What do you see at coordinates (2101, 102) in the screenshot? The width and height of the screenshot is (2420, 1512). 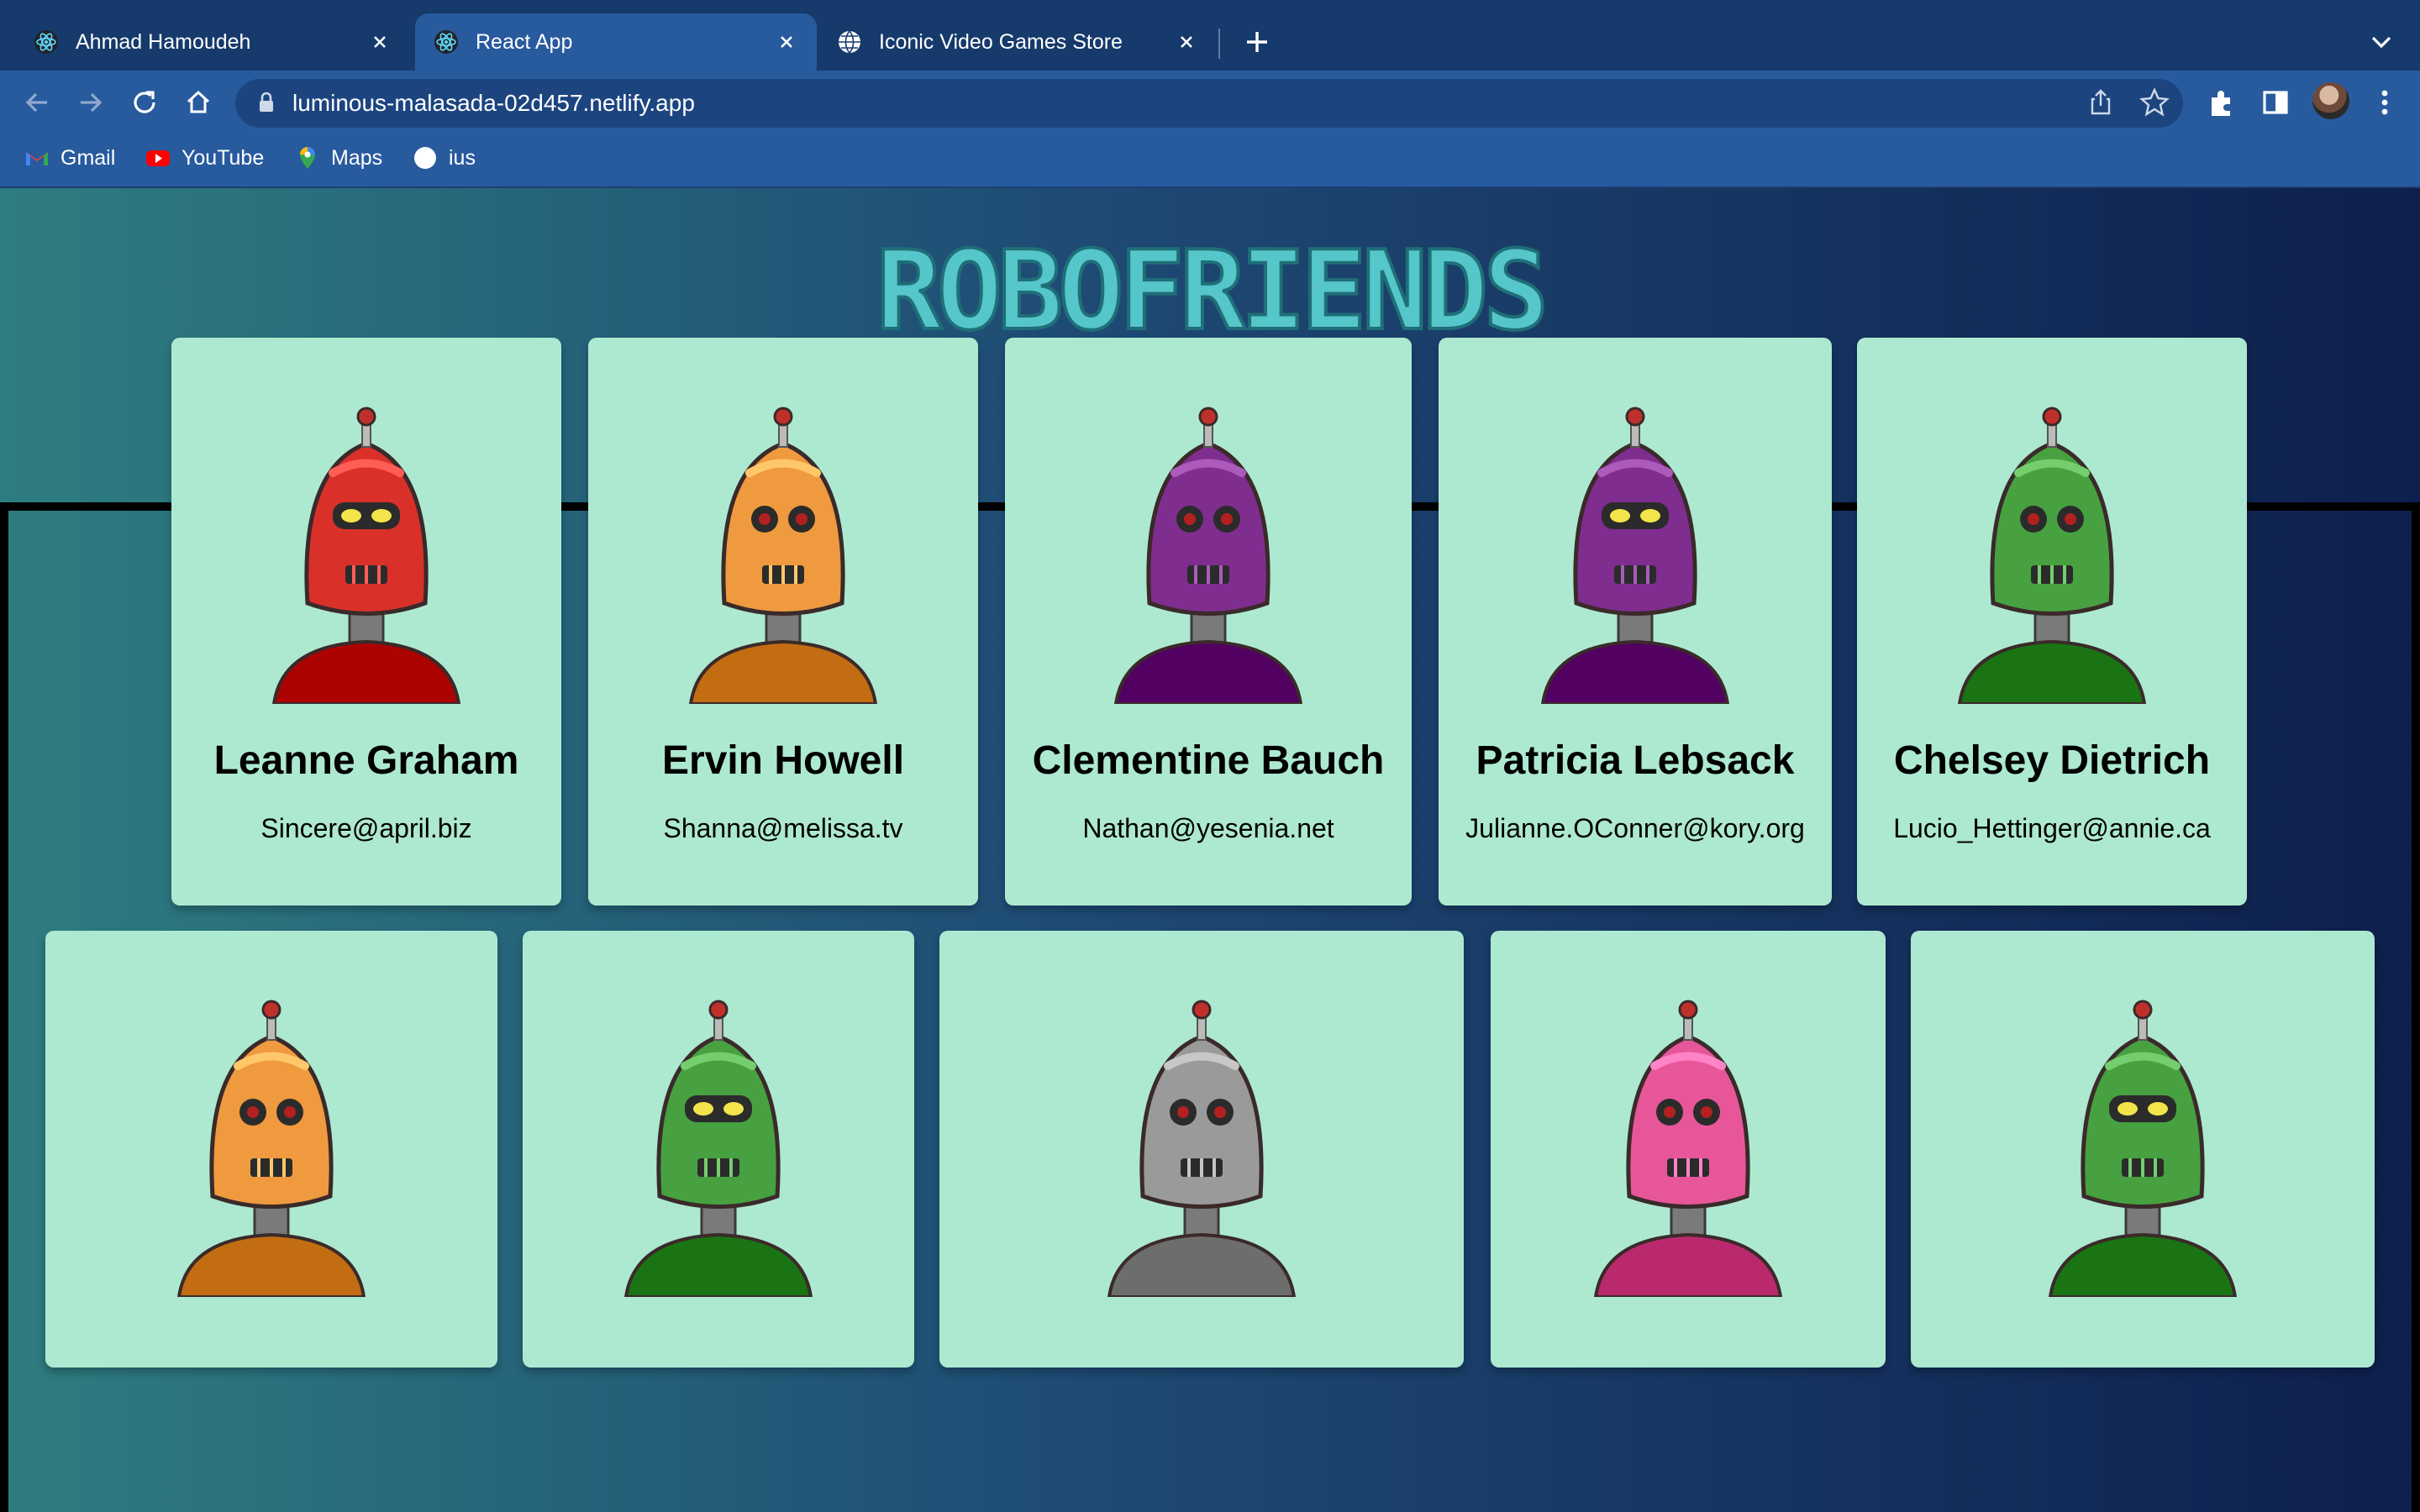 I see `share-icon` at bounding box center [2101, 102].